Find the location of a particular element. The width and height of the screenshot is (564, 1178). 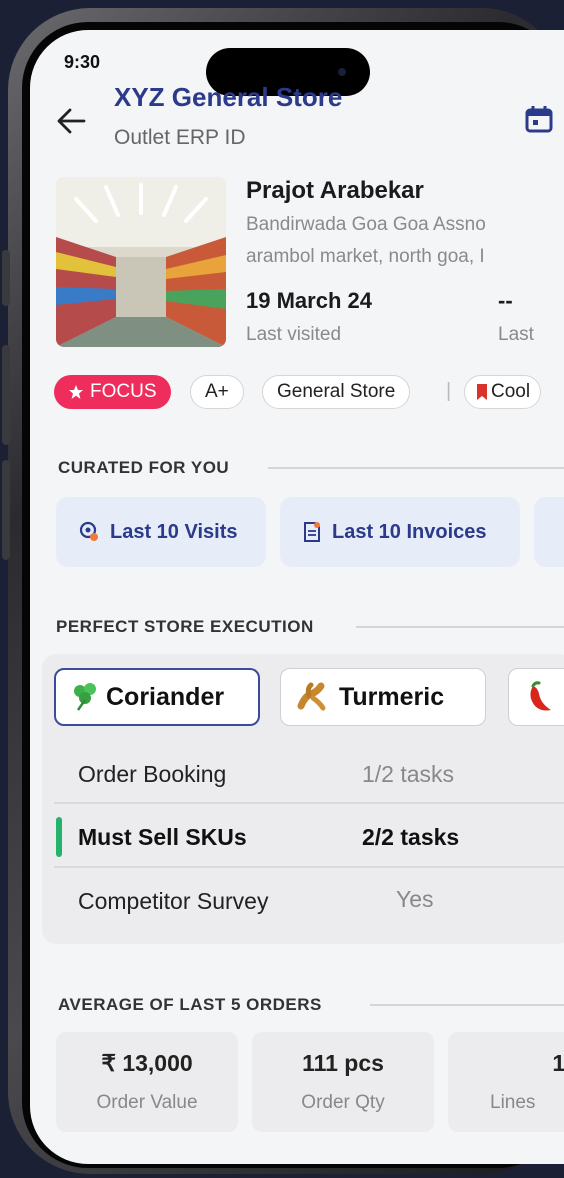

row-competitor-survey-value: Yes is located at coordinates (415, 899).